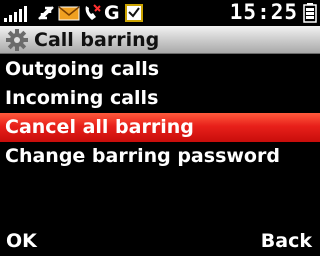  What do you see at coordinates (69, 13) in the screenshot?
I see `new-message-icon` at bounding box center [69, 13].